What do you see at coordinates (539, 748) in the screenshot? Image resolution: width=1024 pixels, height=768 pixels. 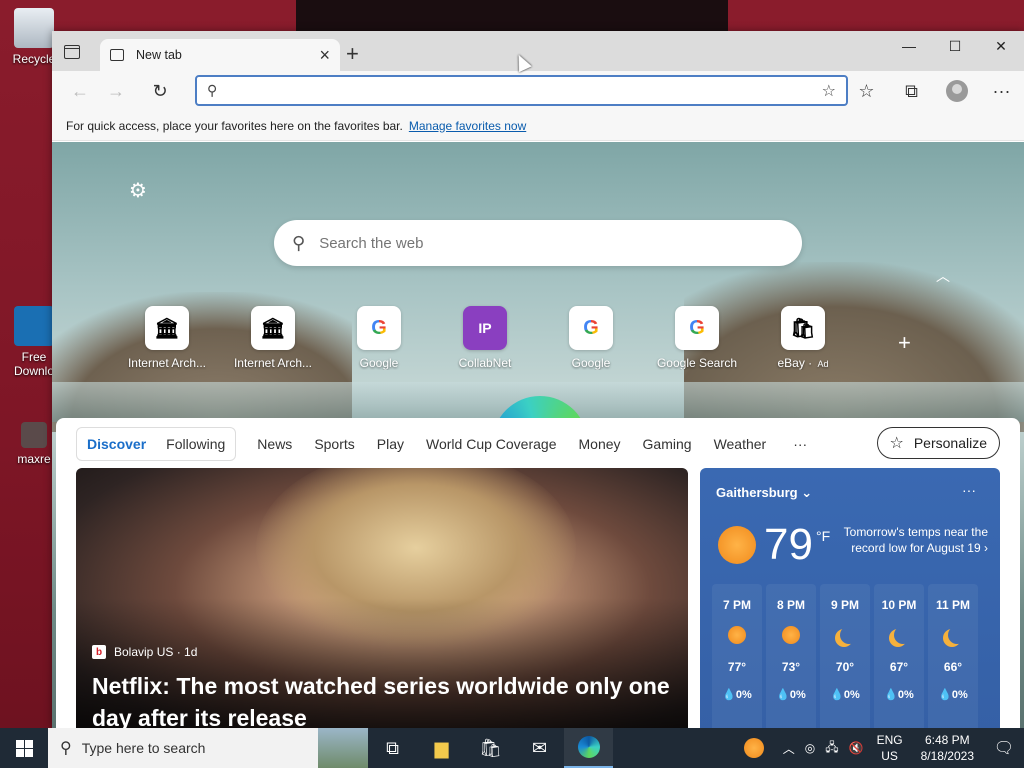 I see `mail-button: ✉` at bounding box center [539, 748].